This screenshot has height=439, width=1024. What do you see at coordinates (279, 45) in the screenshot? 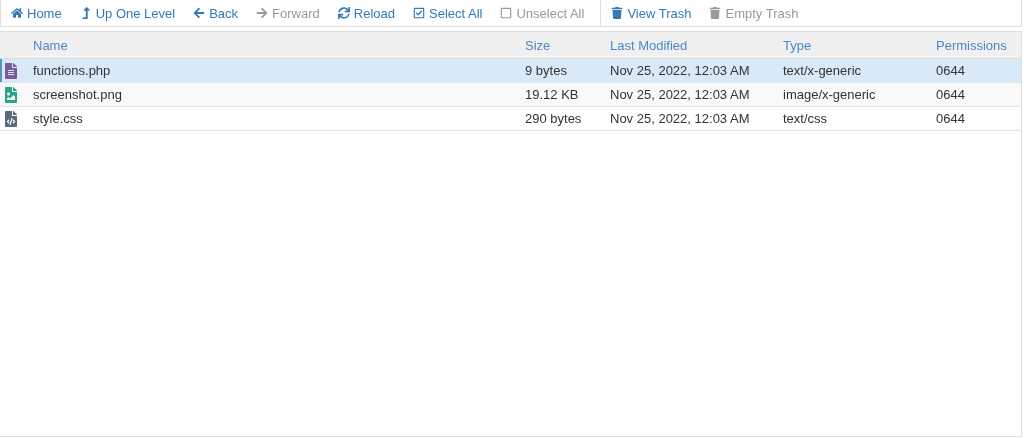
I see `column-header: Name` at bounding box center [279, 45].